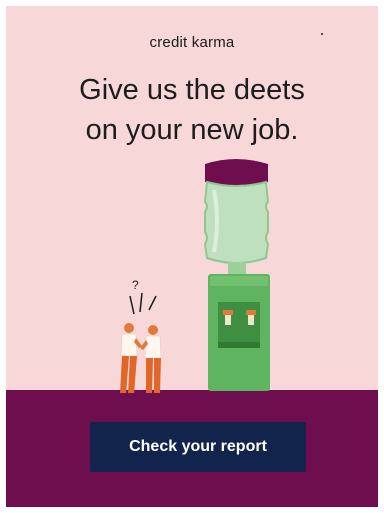 The image size is (384, 513). Describe the element at coordinates (237, 268) in the screenshot. I see `bottle-neck` at that location.